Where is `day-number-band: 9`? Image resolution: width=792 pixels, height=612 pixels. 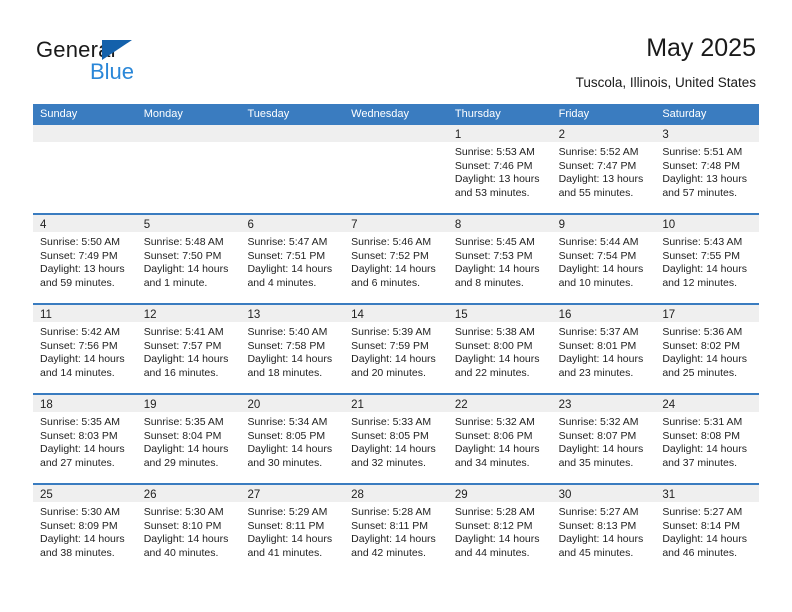 day-number-band: 9 is located at coordinates (603, 223).